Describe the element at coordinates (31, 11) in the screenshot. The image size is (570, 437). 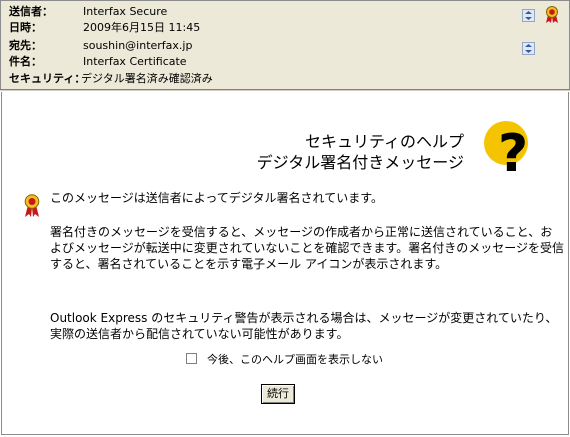
I see `from-label: 送信者：` at that location.